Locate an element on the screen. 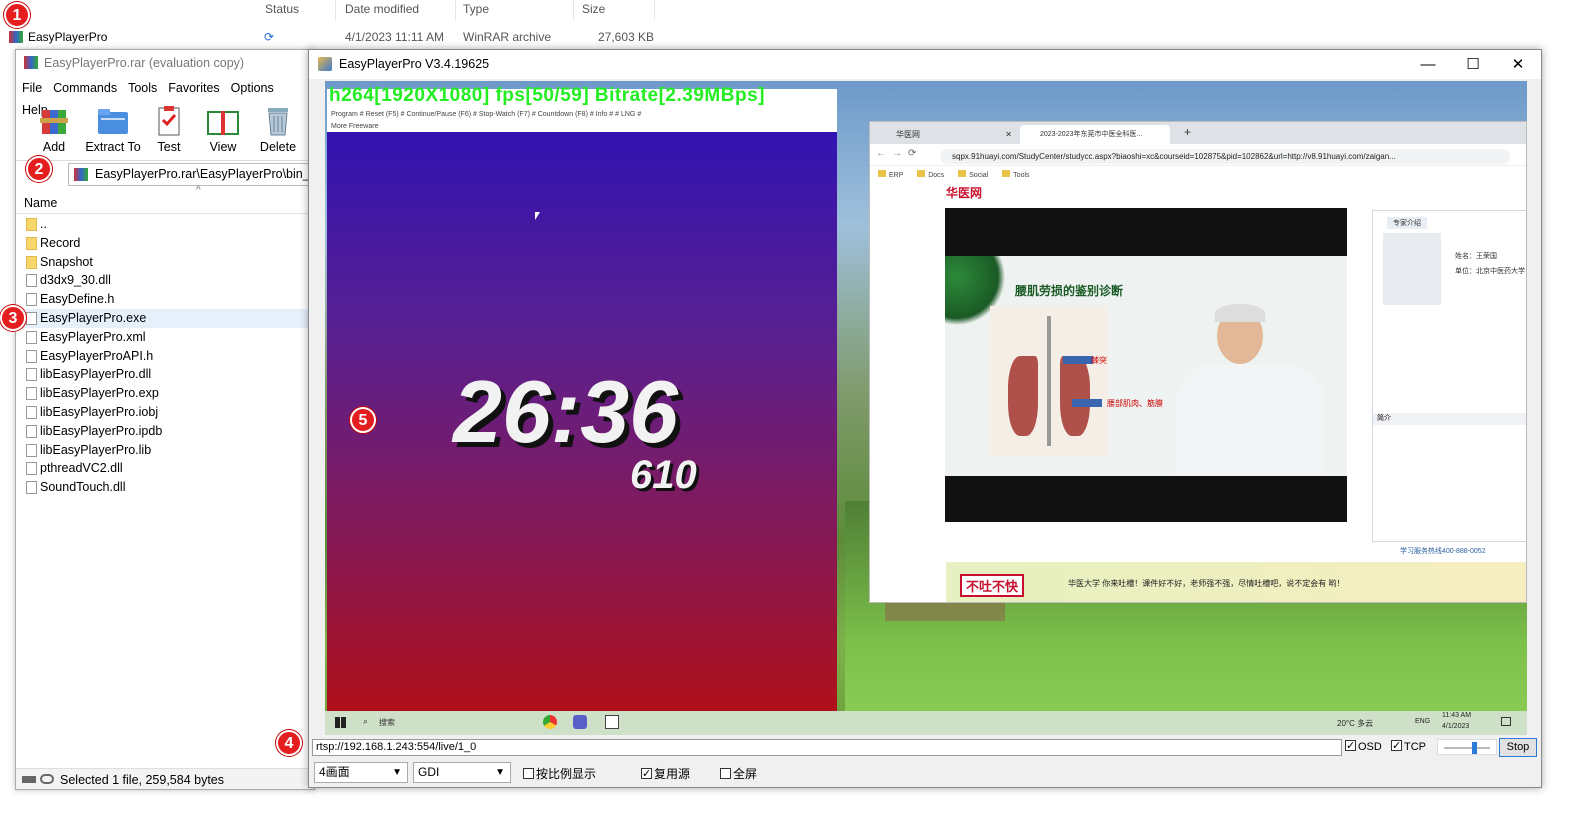  list-item: EasyDefine.h is located at coordinates (165, 299).